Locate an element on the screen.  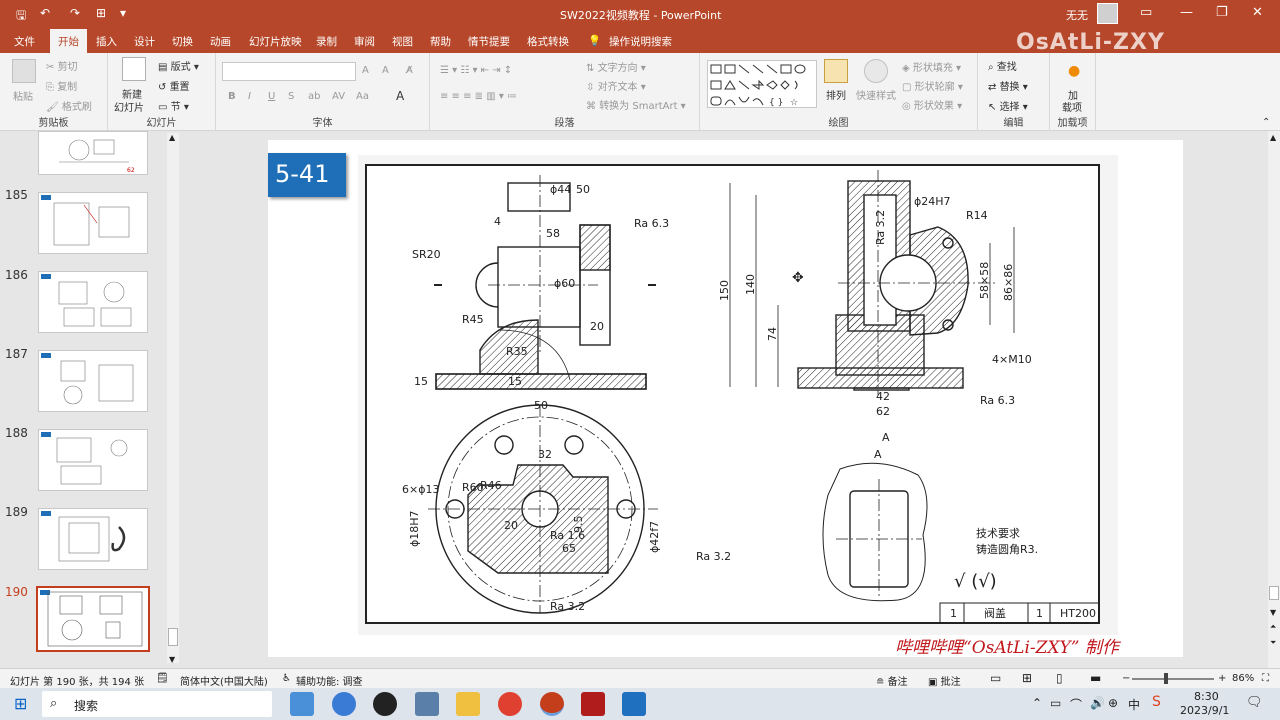
tab-file: 文件 is located at coordinates (24, 41).